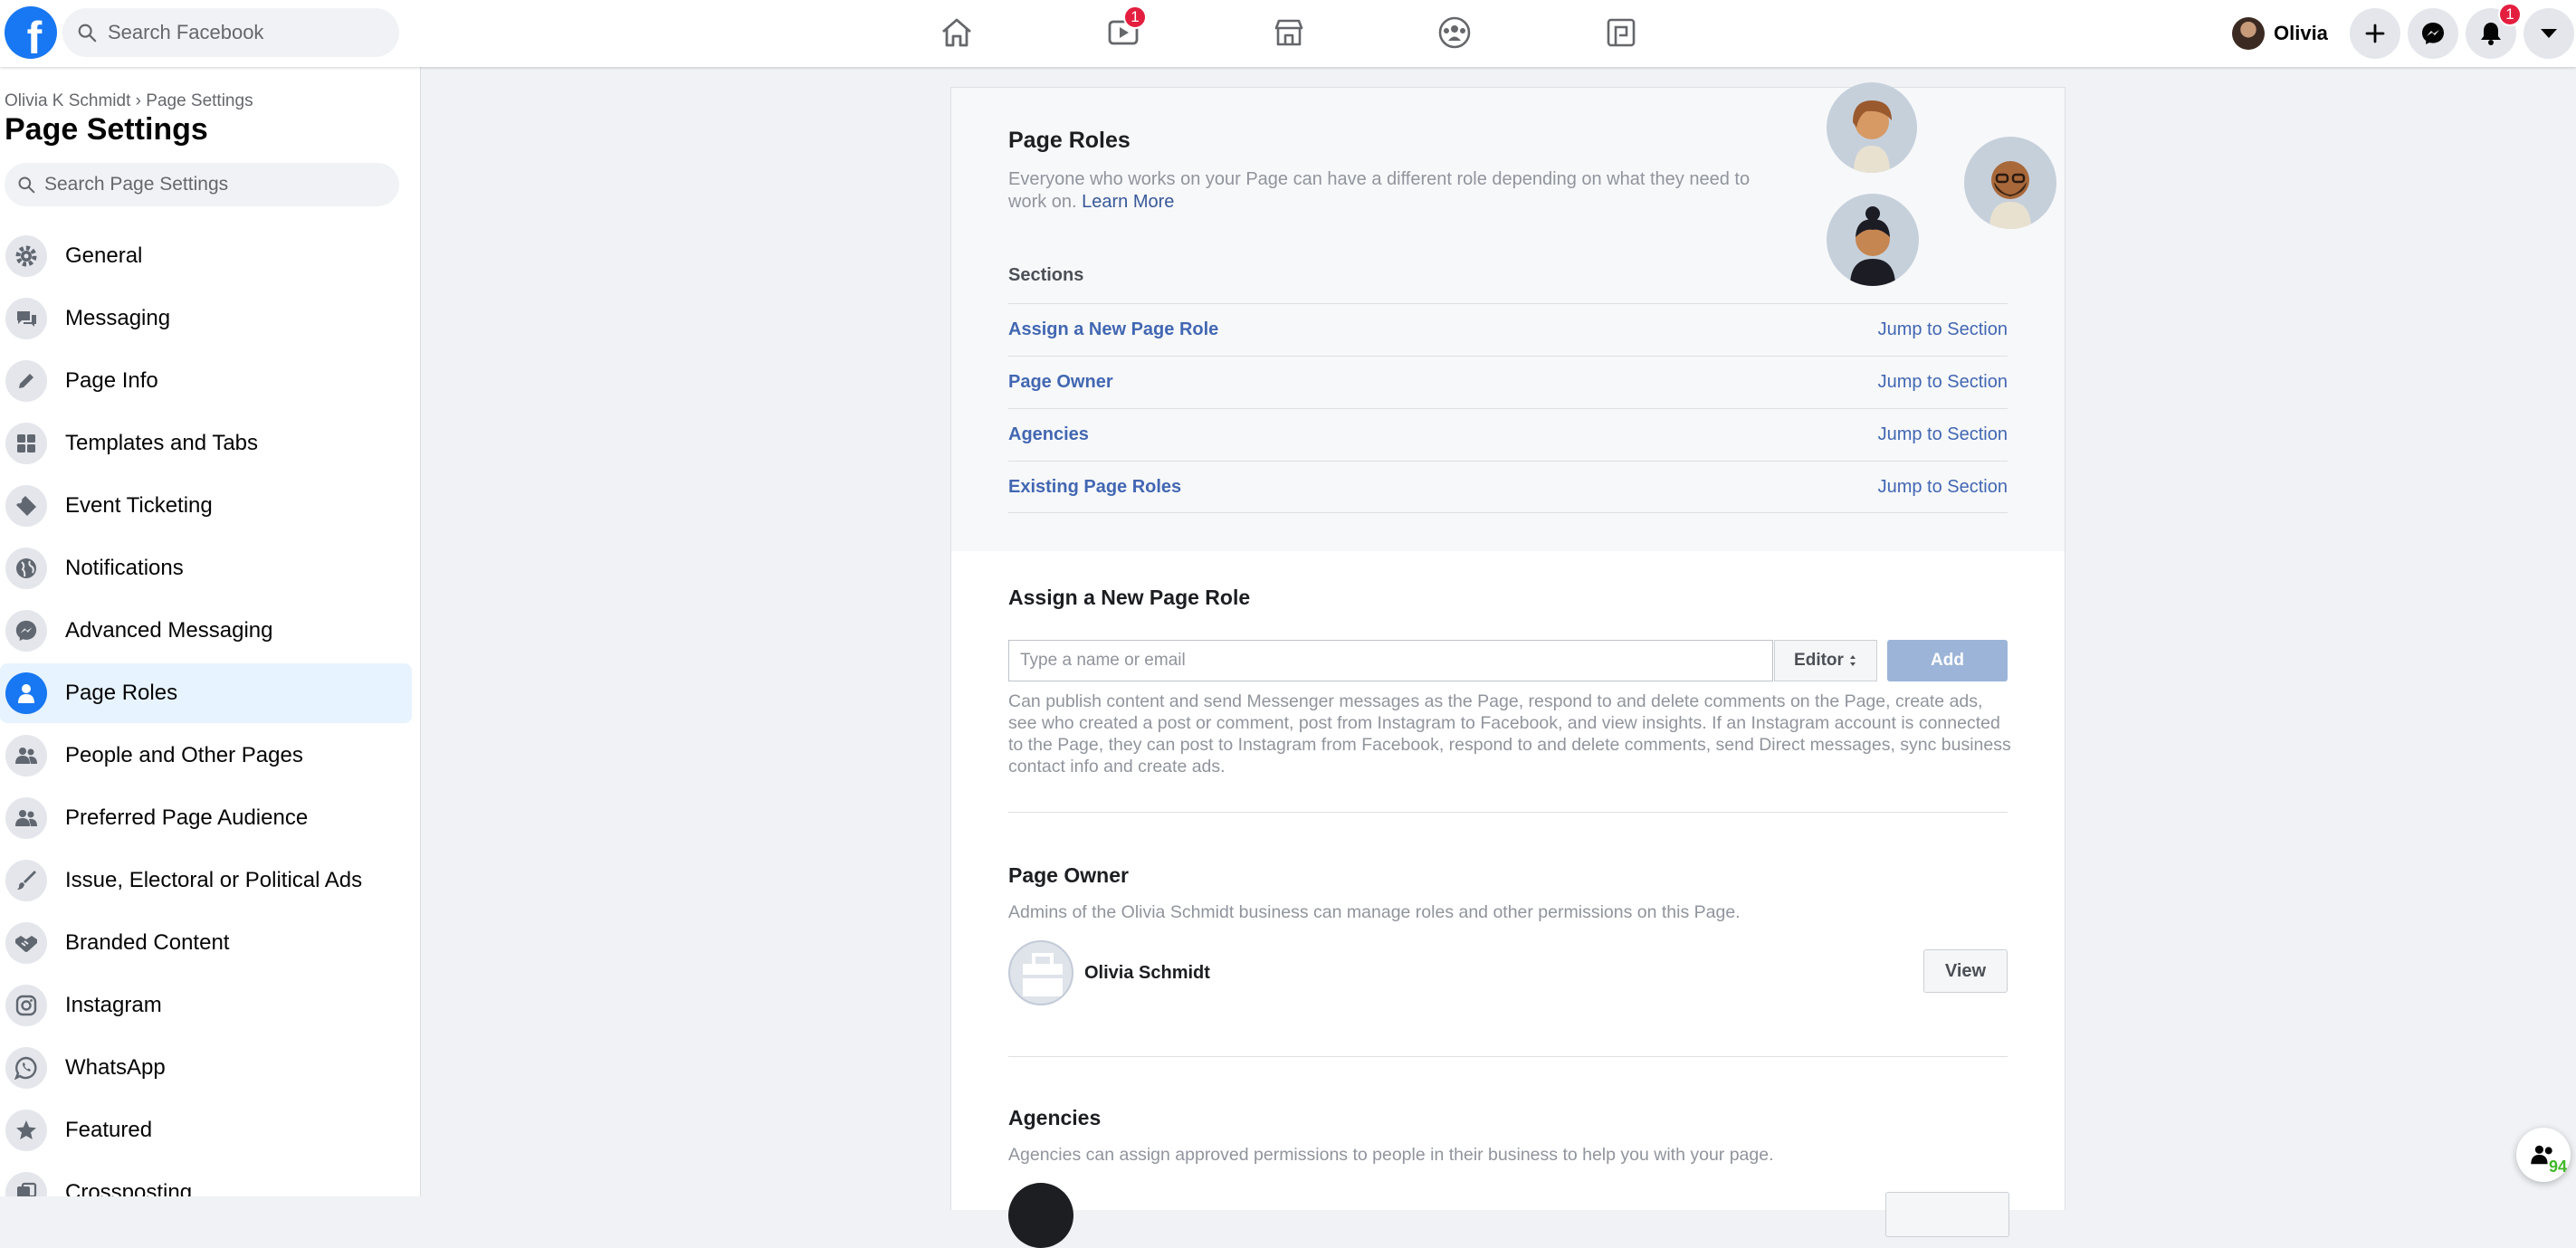  What do you see at coordinates (206, 1005) in the screenshot?
I see `sidebar-item-instagram: Instagram` at bounding box center [206, 1005].